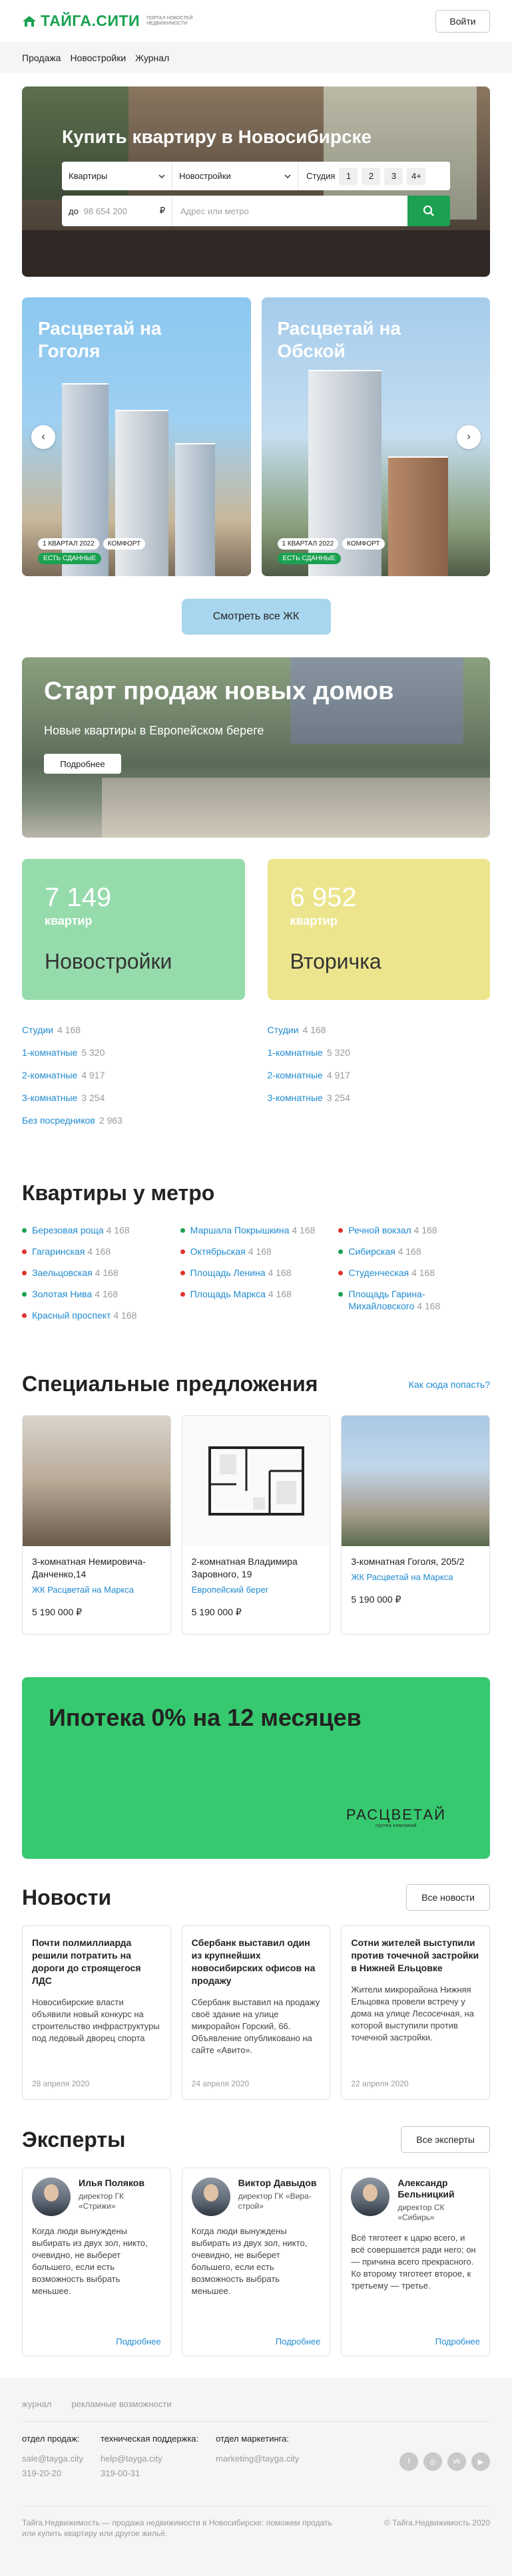 Image resolution: width=512 pixels, height=2576 pixels. I want to click on carousel-next-button: ›, so click(469, 436).